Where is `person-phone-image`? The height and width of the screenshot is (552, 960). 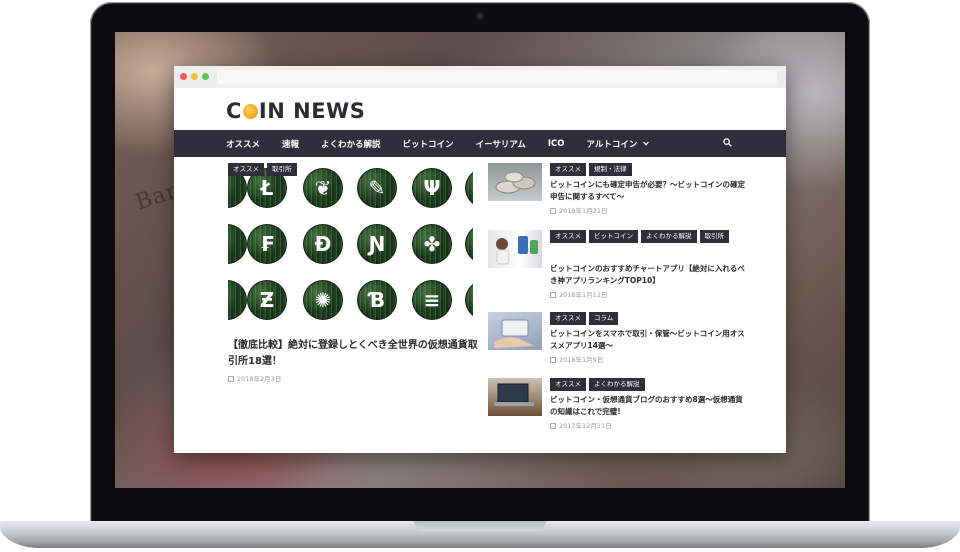 person-phone-image is located at coordinates (517, 250).